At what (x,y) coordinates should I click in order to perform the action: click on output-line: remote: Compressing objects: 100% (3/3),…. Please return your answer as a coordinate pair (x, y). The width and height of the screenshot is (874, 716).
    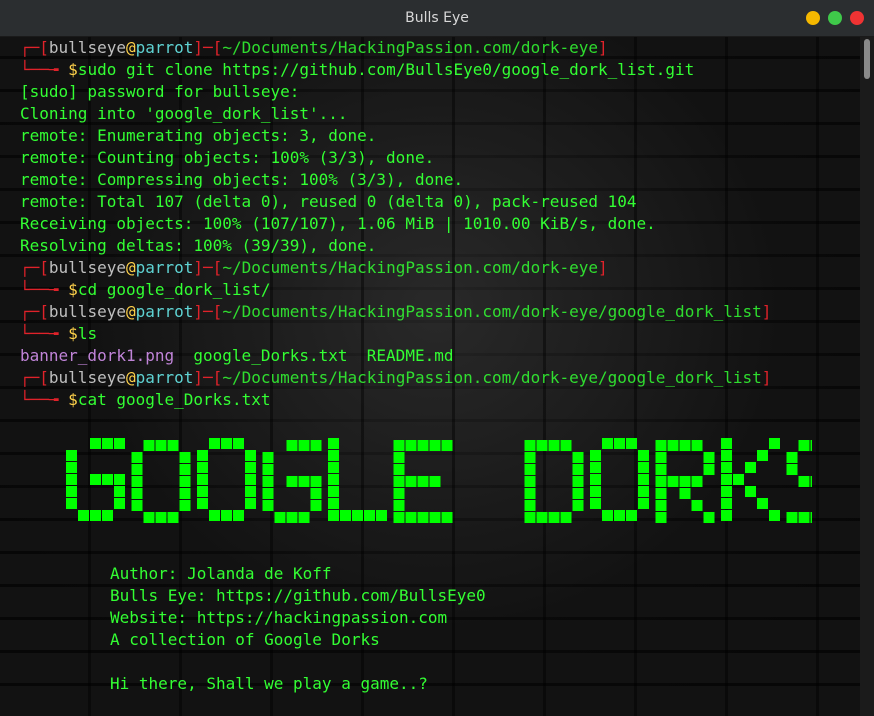
    Looking at the image, I should click on (242, 179).